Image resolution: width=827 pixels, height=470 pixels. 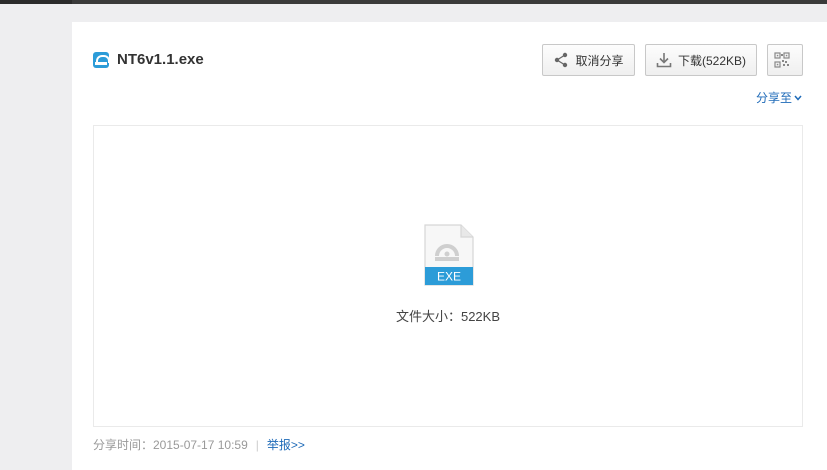 I want to click on share-to-label: 分享至, so click(x=774, y=98).